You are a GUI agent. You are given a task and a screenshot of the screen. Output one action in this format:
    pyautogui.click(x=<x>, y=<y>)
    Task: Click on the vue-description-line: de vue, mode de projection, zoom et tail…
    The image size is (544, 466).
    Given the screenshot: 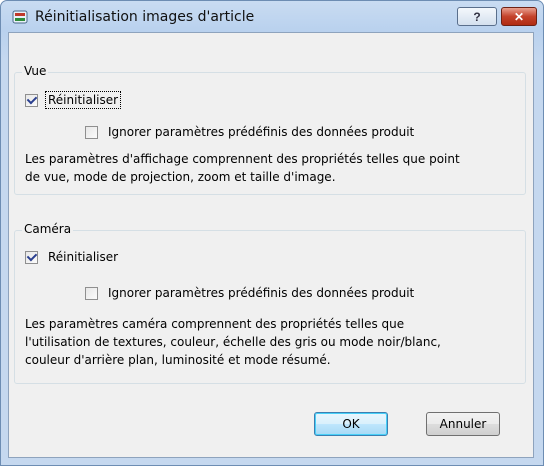 What is the action you would take?
    pyautogui.click(x=180, y=177)
    